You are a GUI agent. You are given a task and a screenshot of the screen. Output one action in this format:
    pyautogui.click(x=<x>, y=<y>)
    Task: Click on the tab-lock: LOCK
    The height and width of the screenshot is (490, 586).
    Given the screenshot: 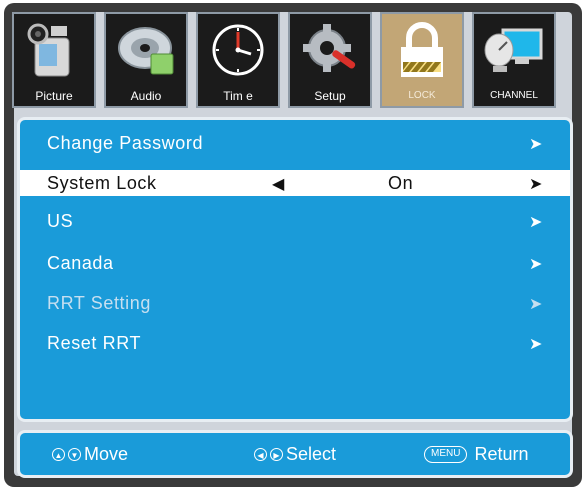 What is the action you would take?
    pyautogui.click(x=422, y=60)
    